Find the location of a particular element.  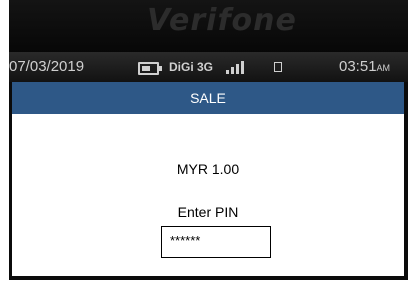

status-time-suffix: AM is located at coordinates (383, 68).